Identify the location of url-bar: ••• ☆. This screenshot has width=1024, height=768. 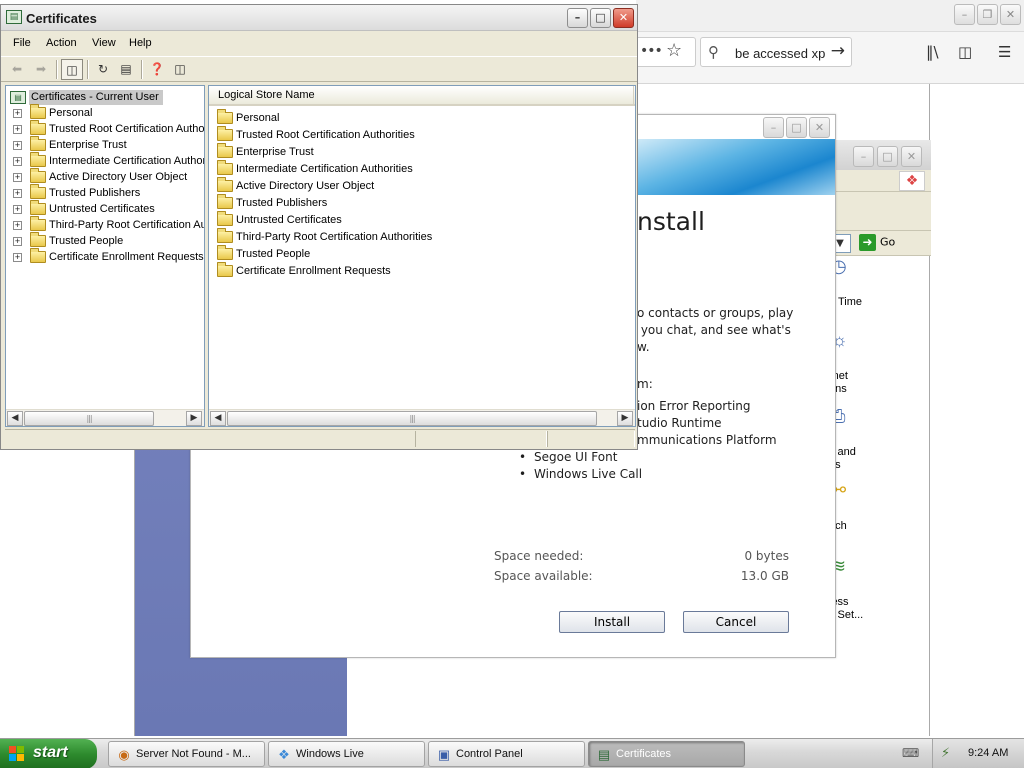
(666, 52).